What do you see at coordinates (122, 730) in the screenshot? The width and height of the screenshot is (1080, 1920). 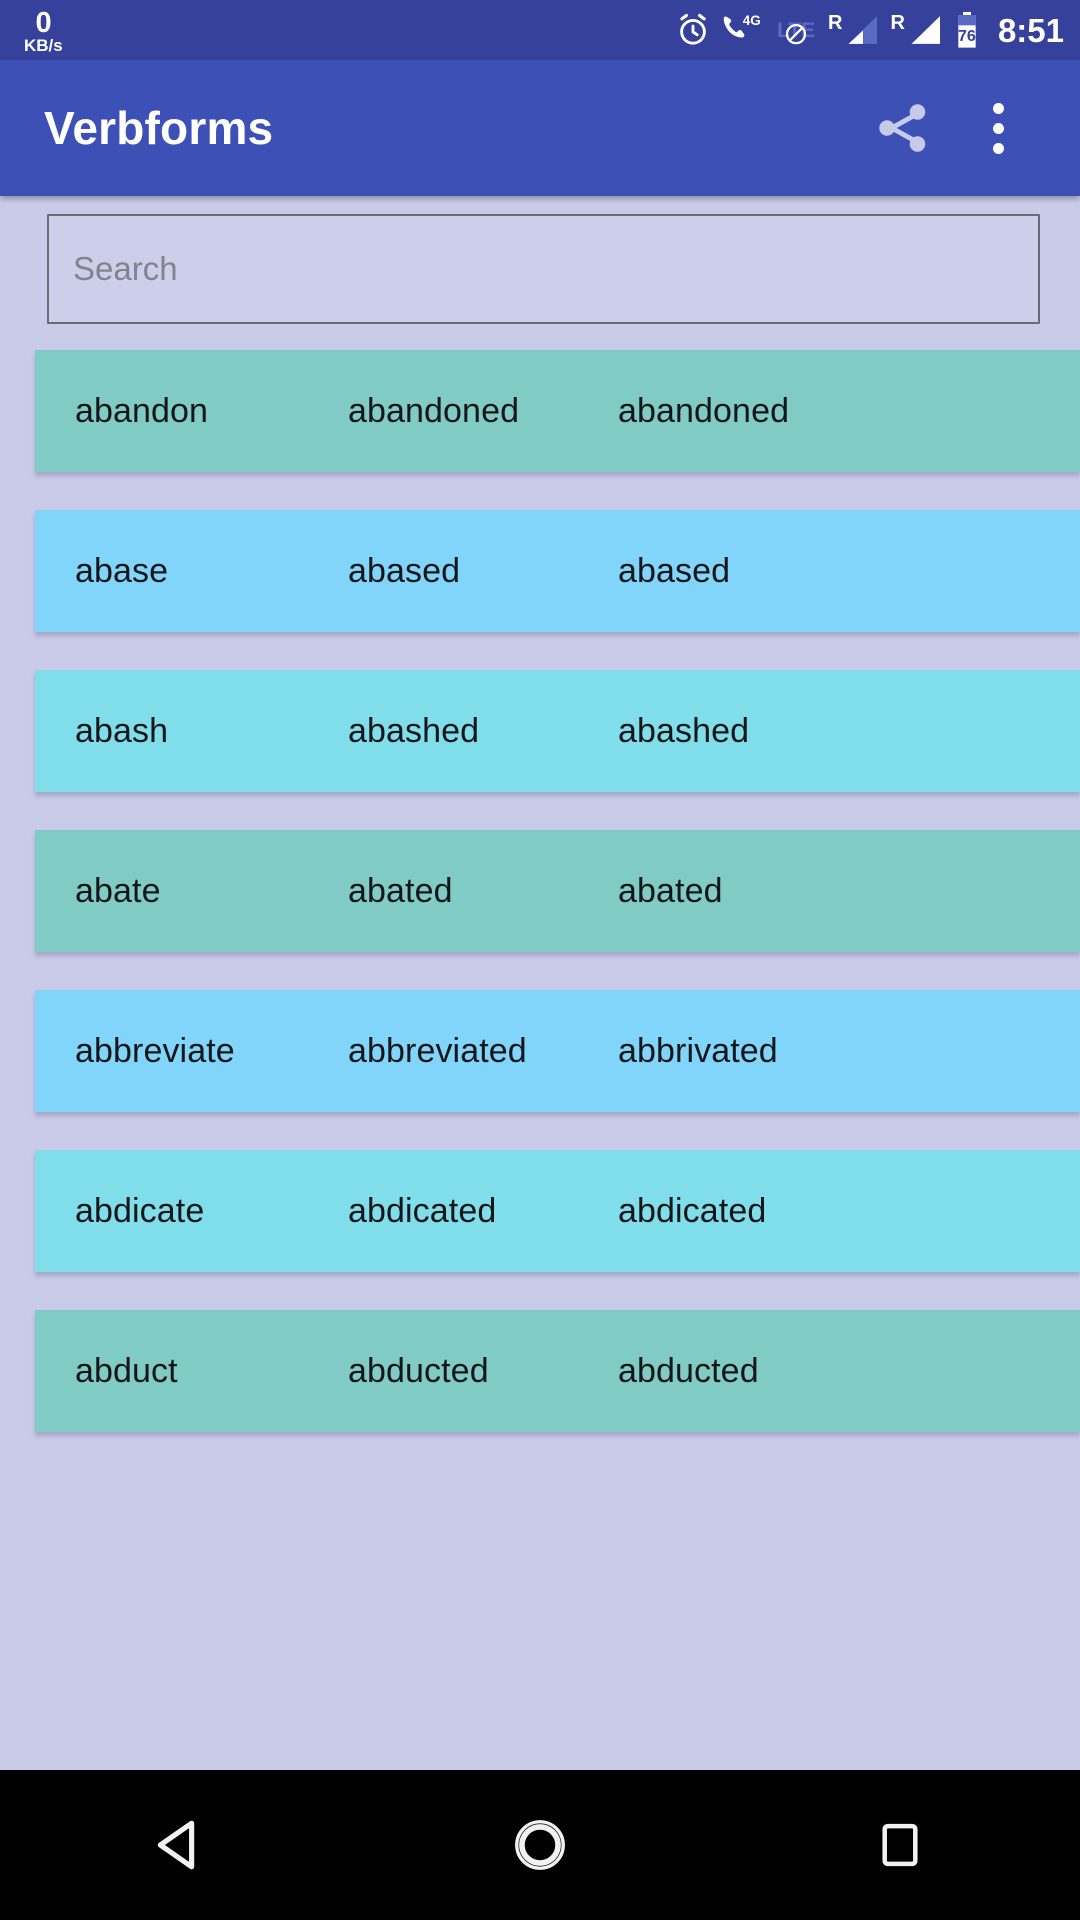 I see `verb-base-form: abash` at bounding box center [122, 730].